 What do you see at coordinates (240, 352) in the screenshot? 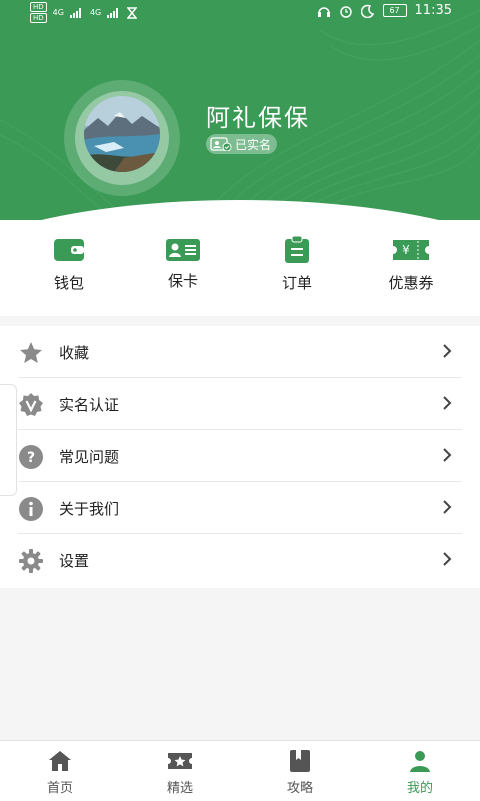
I see `menu-item-favorites: 收藏` at bounding box center [240, 352].